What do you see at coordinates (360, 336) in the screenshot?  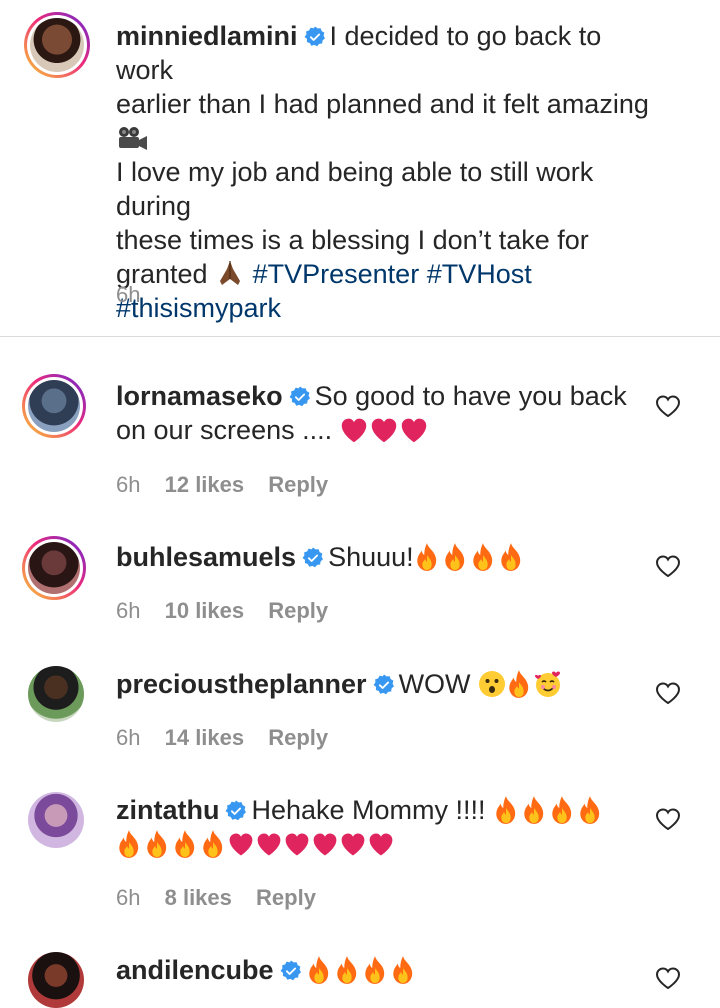 I see `divider` at bounding box center [360, 336].